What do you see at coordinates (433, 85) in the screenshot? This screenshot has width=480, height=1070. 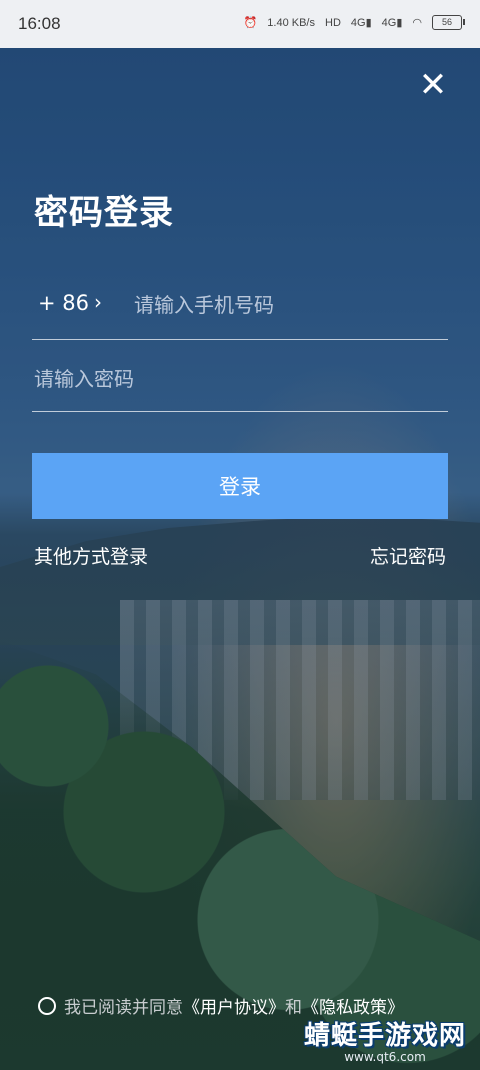 I see `close-icon: ✕` at bounding box center [433, 85].